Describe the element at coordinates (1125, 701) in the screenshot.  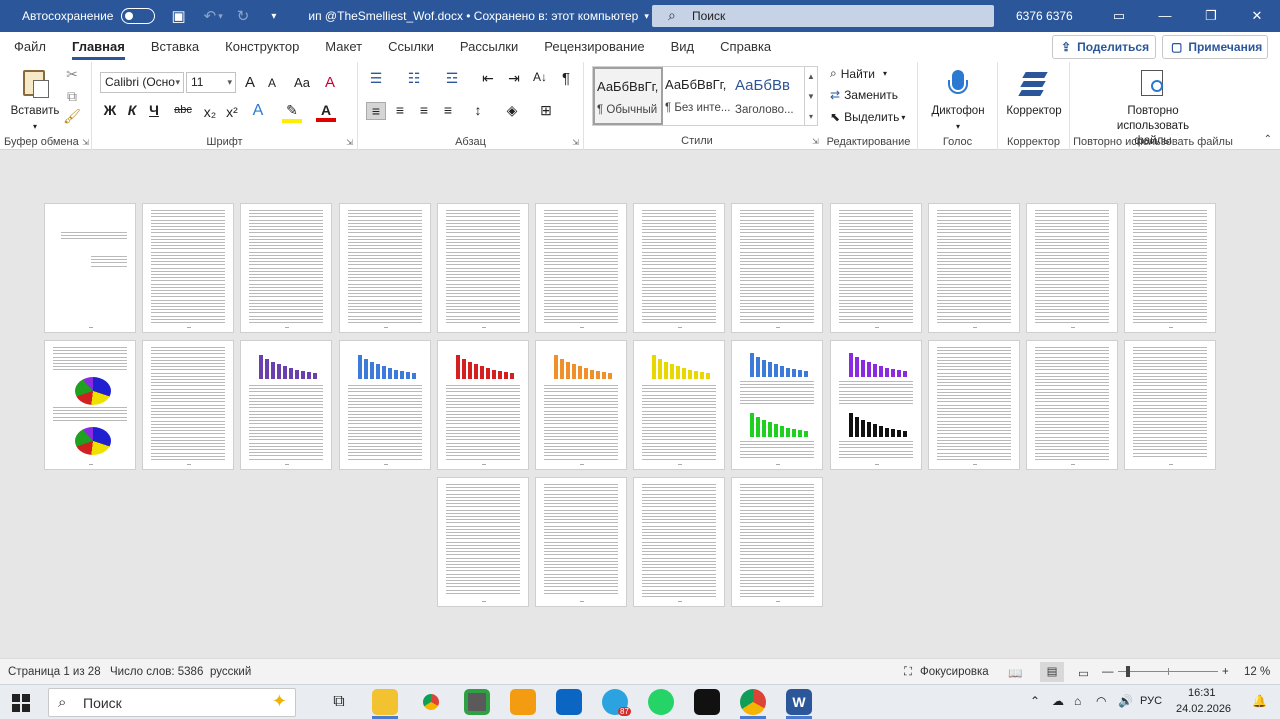
I see `tray-volume-icon: 🔊` at that location.